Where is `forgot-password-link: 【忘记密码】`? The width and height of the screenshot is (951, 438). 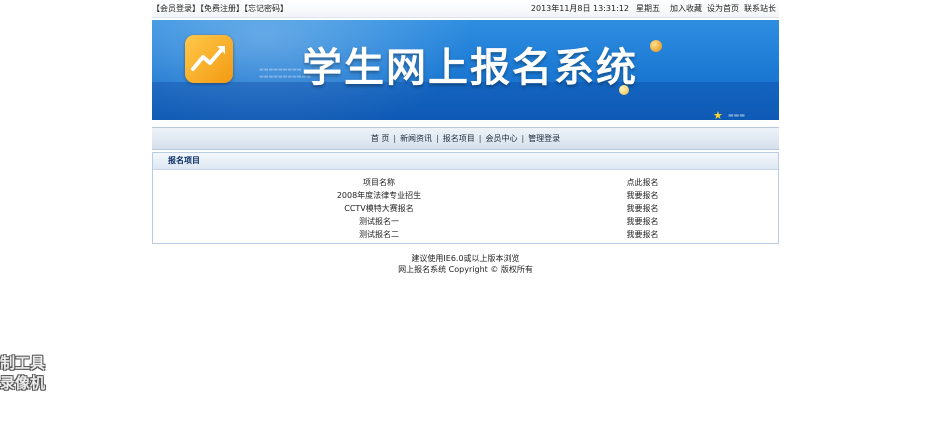
forgot-password-link: 【忘记密码】 is located at coordinates (266, 8).